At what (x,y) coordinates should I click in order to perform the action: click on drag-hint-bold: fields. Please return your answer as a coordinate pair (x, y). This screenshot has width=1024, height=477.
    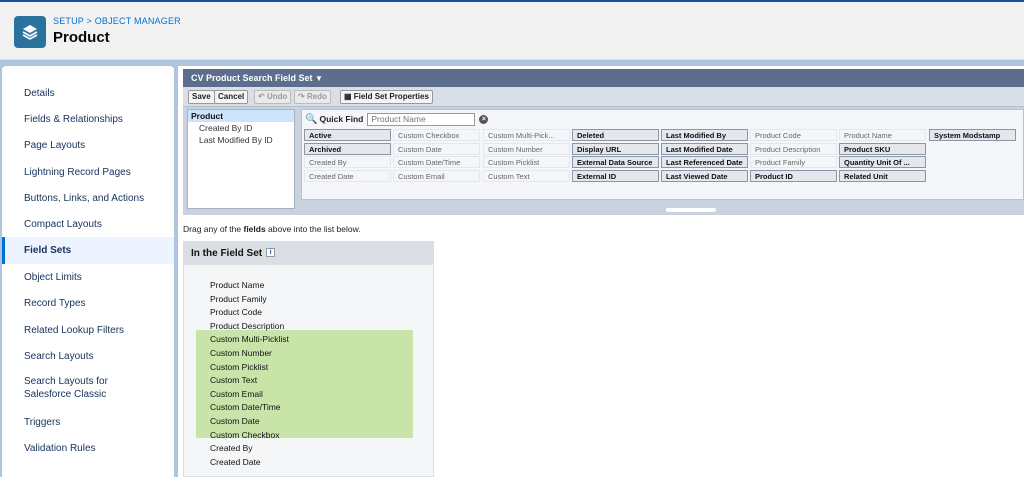
    Looking at the image, I should click on (254, 229).